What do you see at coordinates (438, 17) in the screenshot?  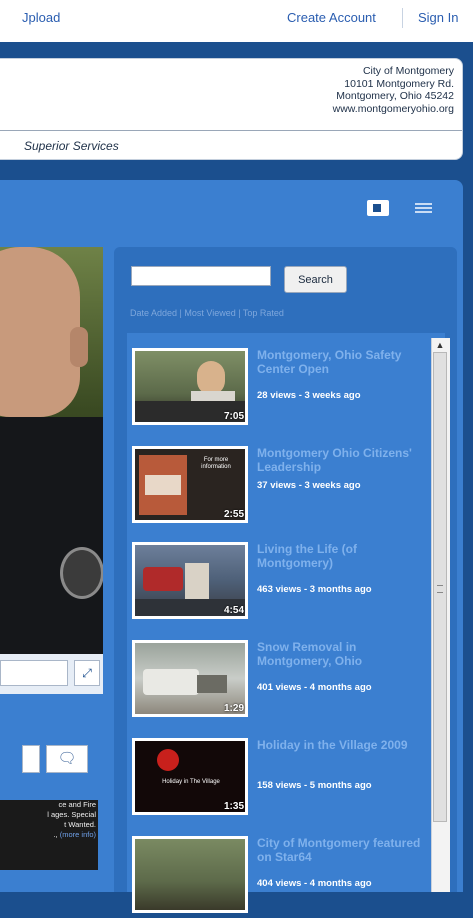 I see `sign-in-link: Sign In` at bounding box center [438, 17].